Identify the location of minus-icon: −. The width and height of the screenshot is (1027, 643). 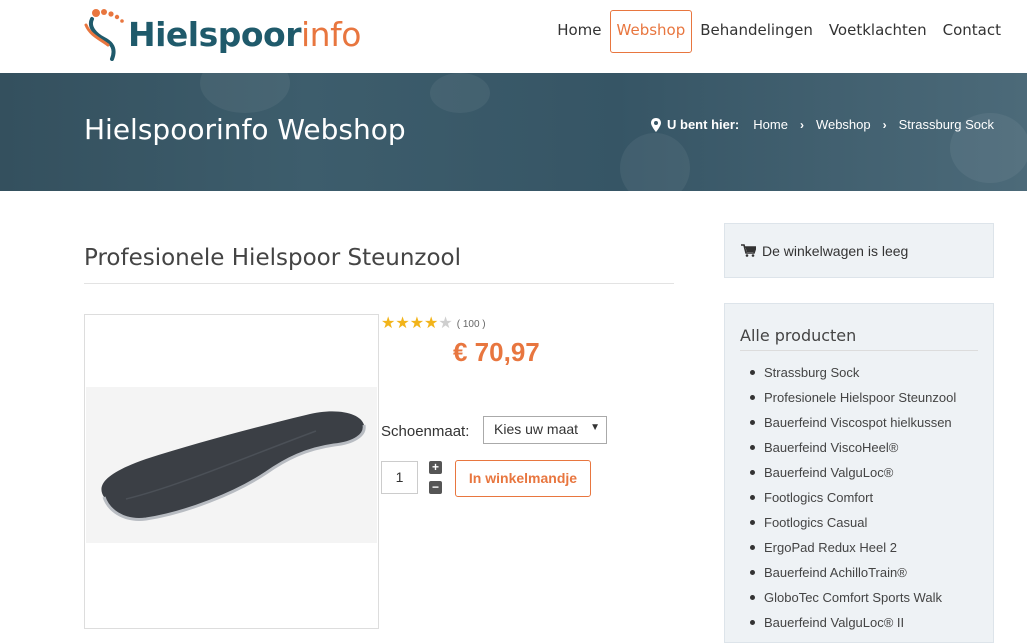
(435, 487).